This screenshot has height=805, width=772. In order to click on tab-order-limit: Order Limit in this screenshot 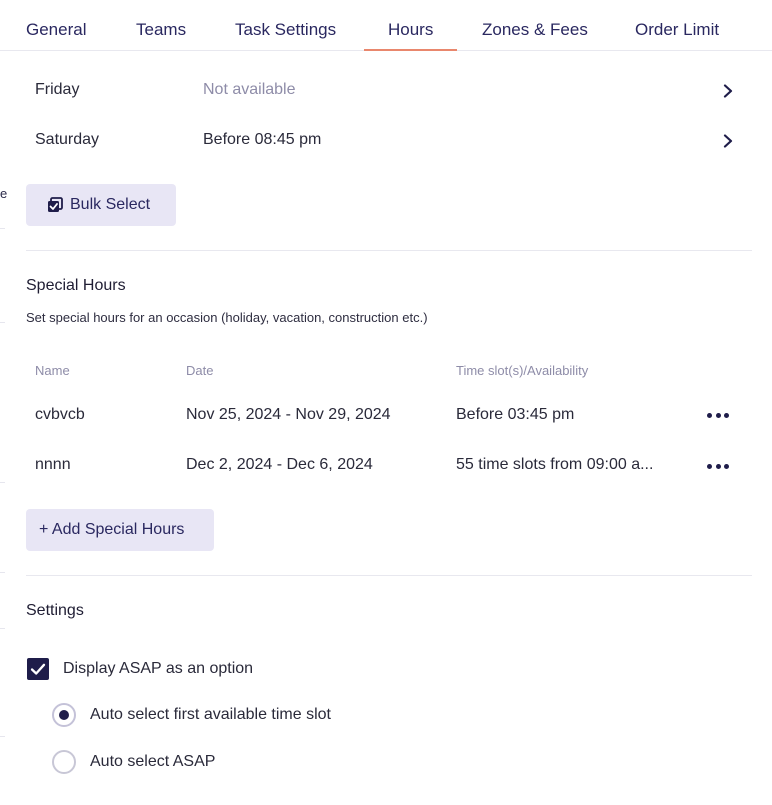, I will do `click(677, 30)`.